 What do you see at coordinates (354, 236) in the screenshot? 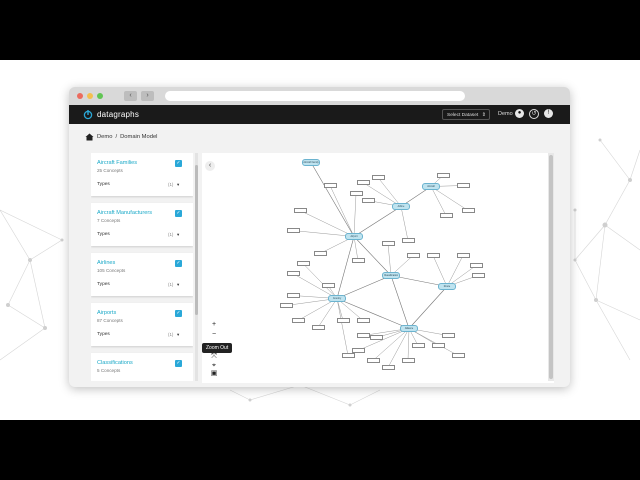
I see `class-node: Airport` at bounding box center [354, 236].